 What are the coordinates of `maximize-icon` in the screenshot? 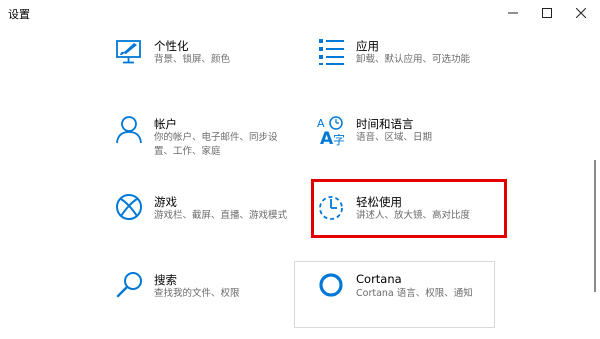 It's located at (547, 13).